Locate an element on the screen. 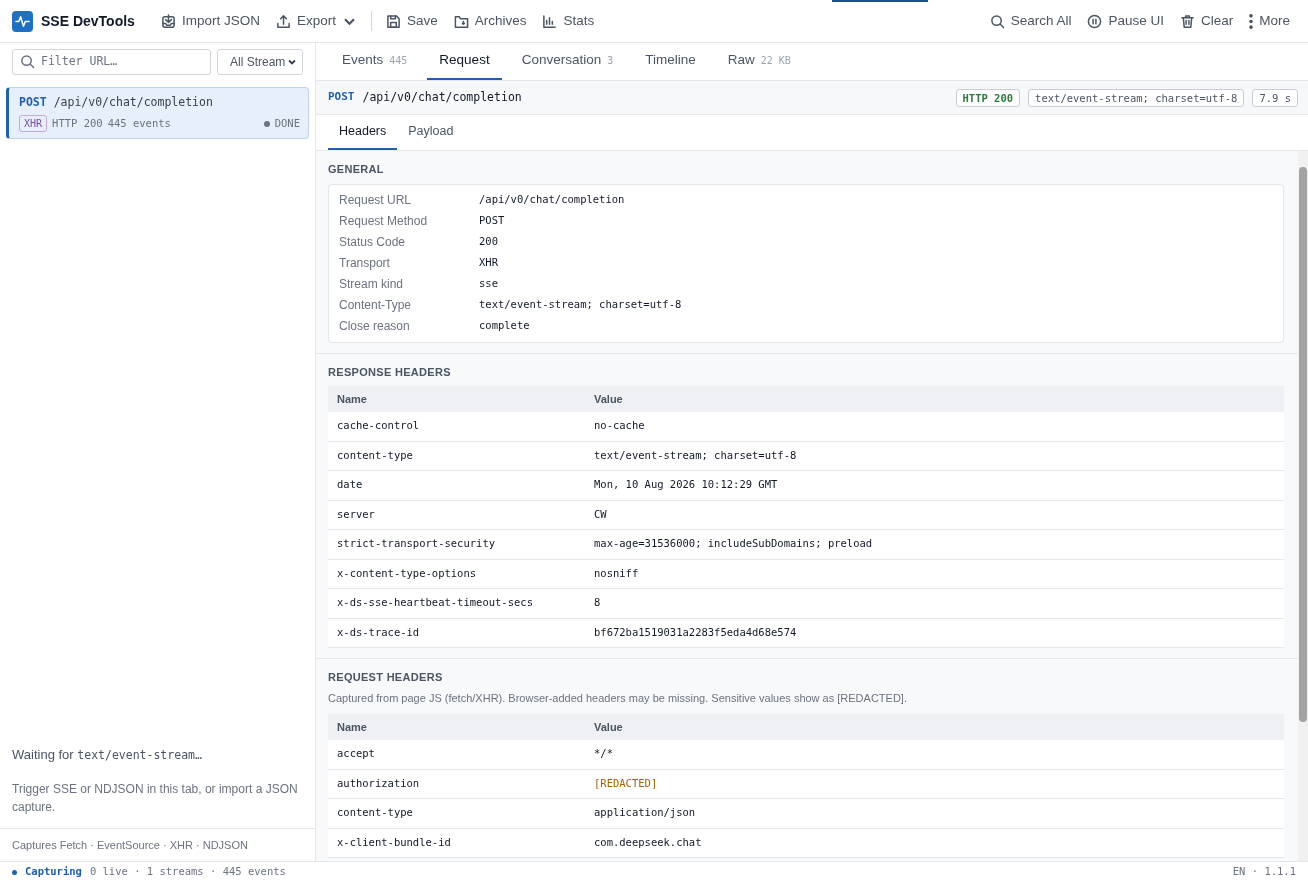 The width and height of the screenshot is (1308, 882). table-cell-text: bf672ba1519031a2283f5eda4d68e574 is located at coordinates (696, 632).